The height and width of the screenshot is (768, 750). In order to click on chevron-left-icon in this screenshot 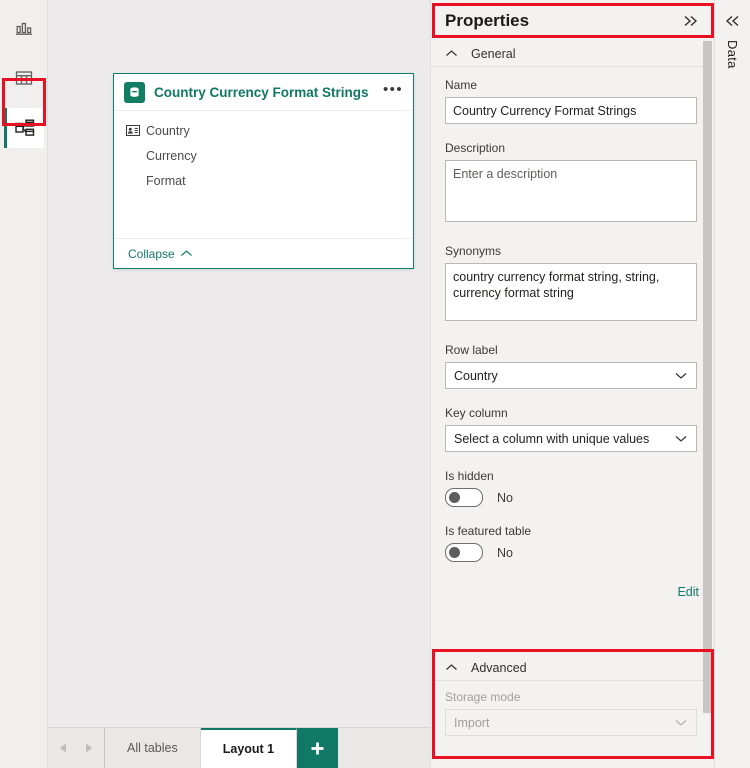, I will do `click(63, 748)`.